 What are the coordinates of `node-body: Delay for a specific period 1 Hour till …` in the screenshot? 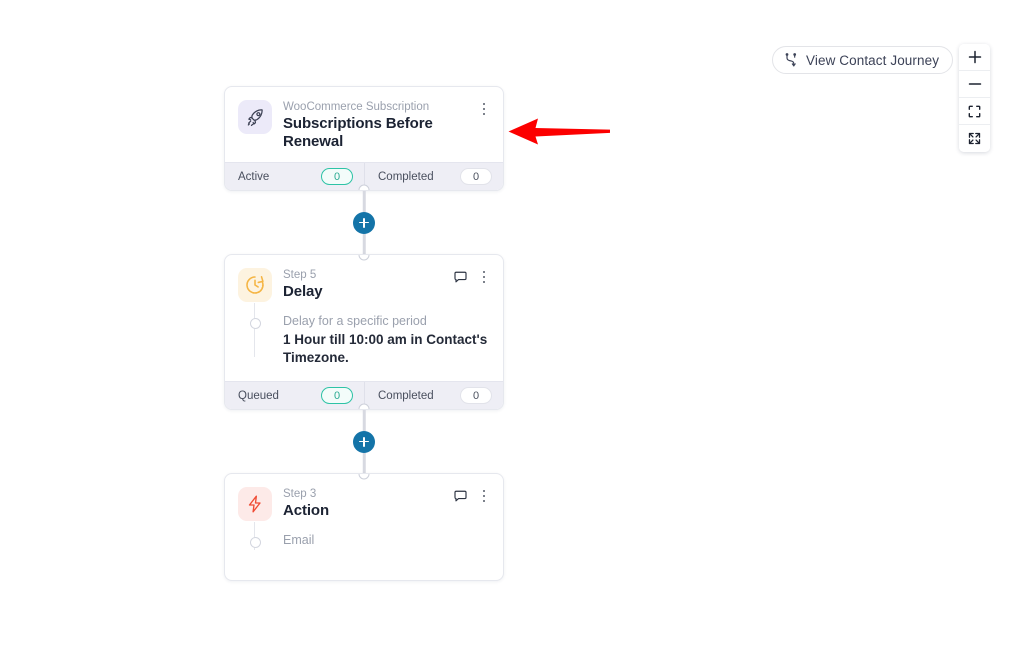 It's located at (364, 342).